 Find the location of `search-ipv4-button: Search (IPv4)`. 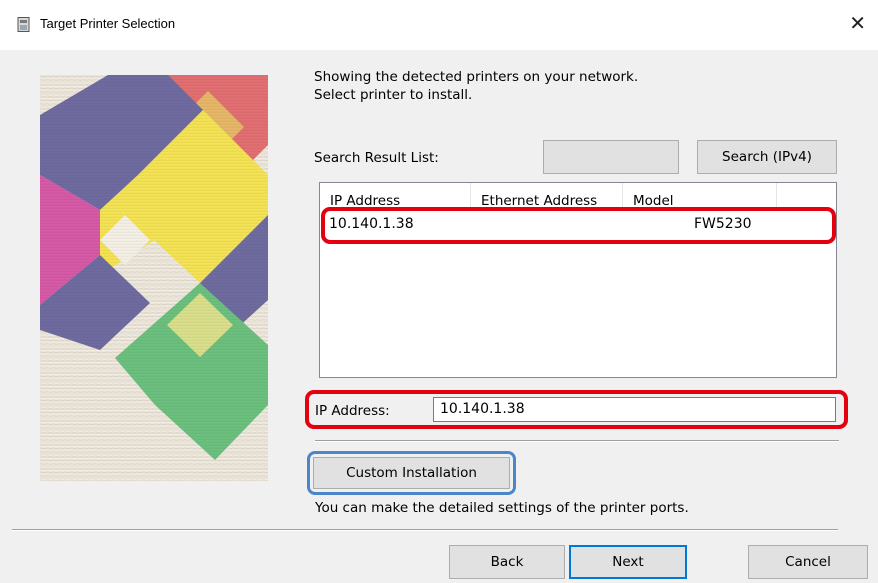

search-ipv4-button: Search (IPv4) is located at coordinates (767, 157).